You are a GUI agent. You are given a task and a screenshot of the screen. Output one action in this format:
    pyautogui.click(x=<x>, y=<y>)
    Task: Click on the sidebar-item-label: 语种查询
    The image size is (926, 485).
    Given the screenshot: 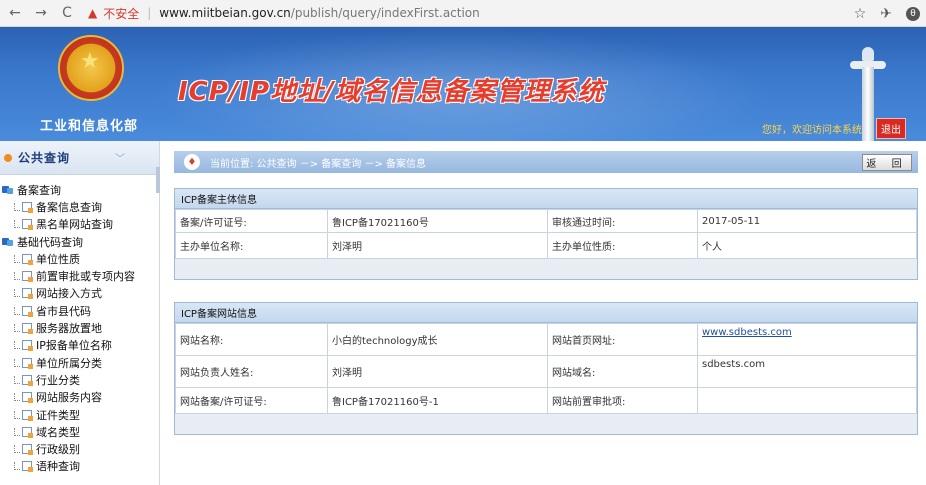 What is the action you would take?
    pyautogui.click(x=58, y=467)
    